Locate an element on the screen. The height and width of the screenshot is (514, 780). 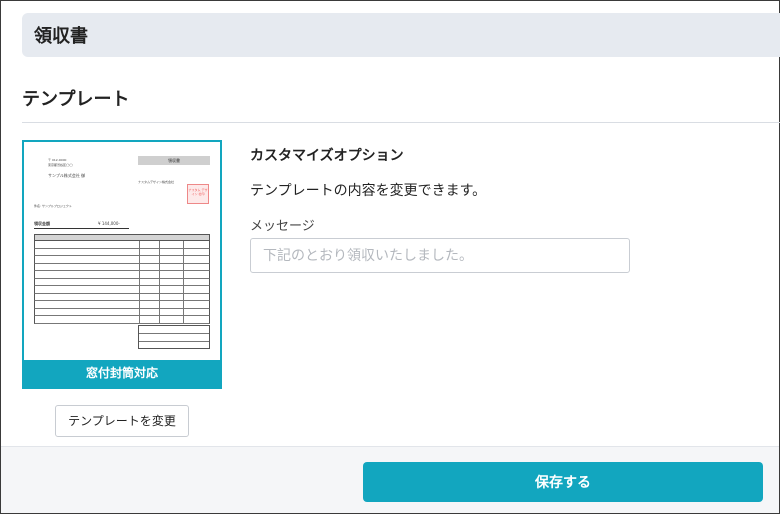
preview-doc-title: 領収書 is located at coordinates (174, 160).